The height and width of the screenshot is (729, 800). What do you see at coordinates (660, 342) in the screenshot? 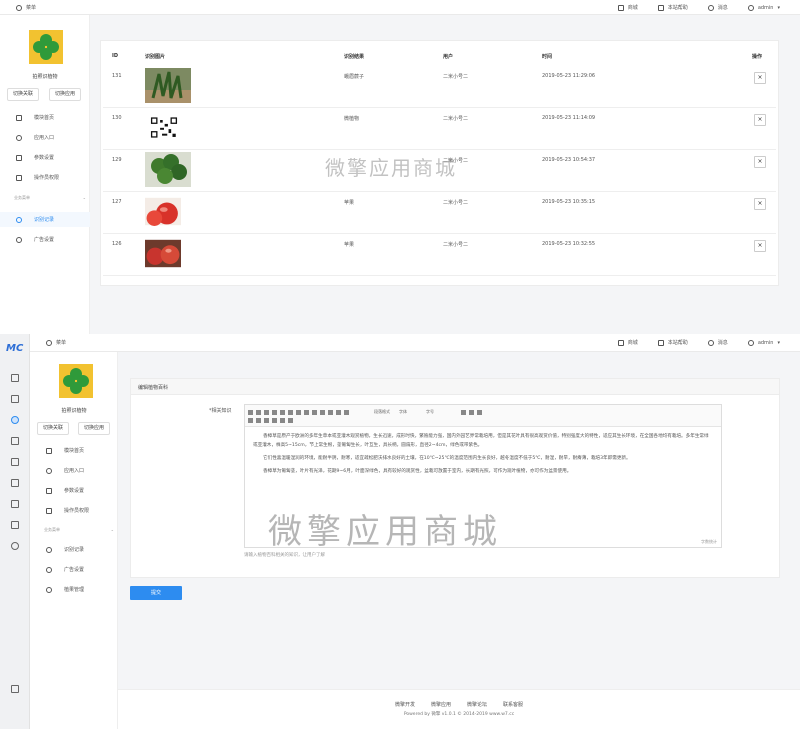
I see `help-icon` at bounding box center [660, 342].